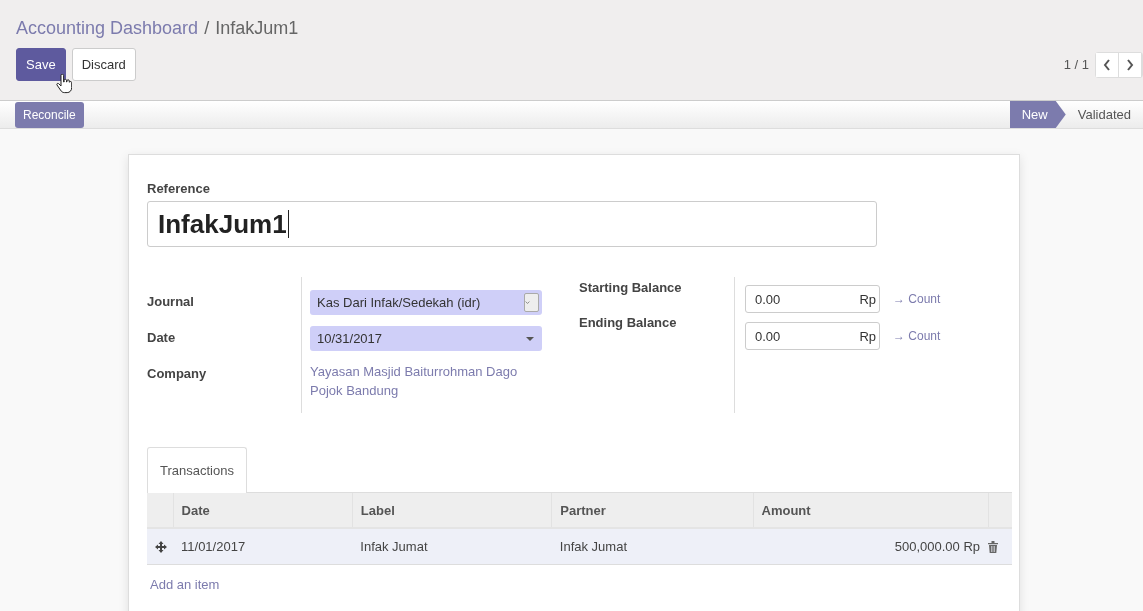 Image resolution: width=1143 pixels, height=611 pixels. I want to click on chevron-left-icon, so click(1107, 64).